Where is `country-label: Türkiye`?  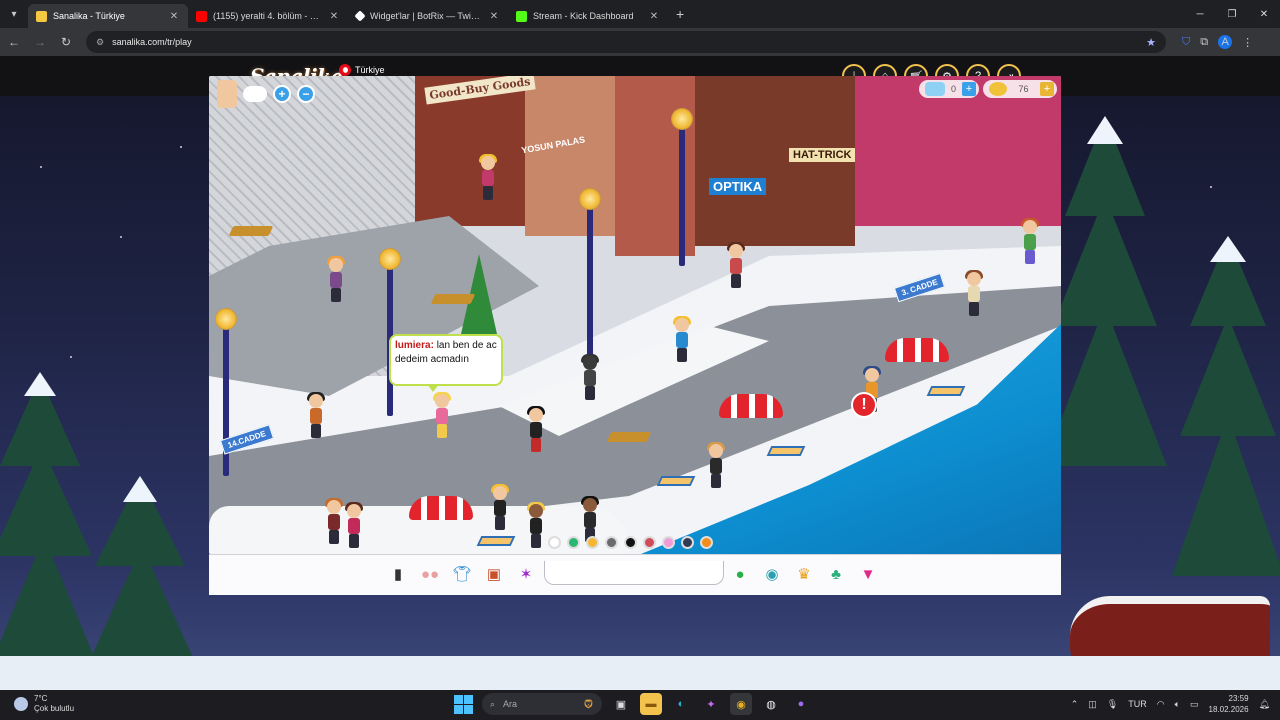 country-label: Türkiye is located at coordinates (370, 70).